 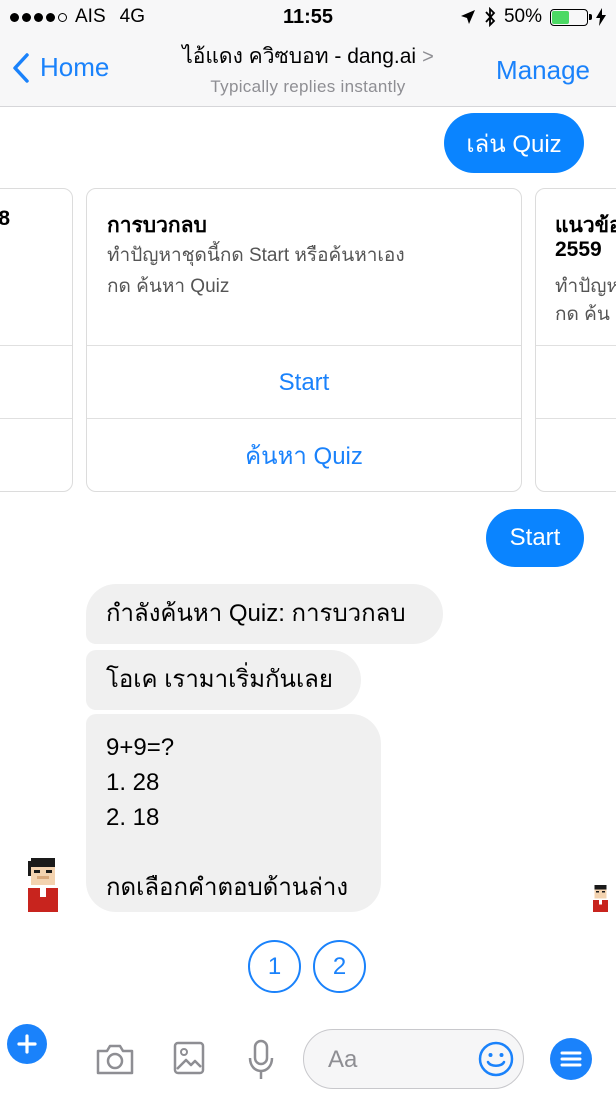 I want to click on menu-button, so click(x=571, y=1059).